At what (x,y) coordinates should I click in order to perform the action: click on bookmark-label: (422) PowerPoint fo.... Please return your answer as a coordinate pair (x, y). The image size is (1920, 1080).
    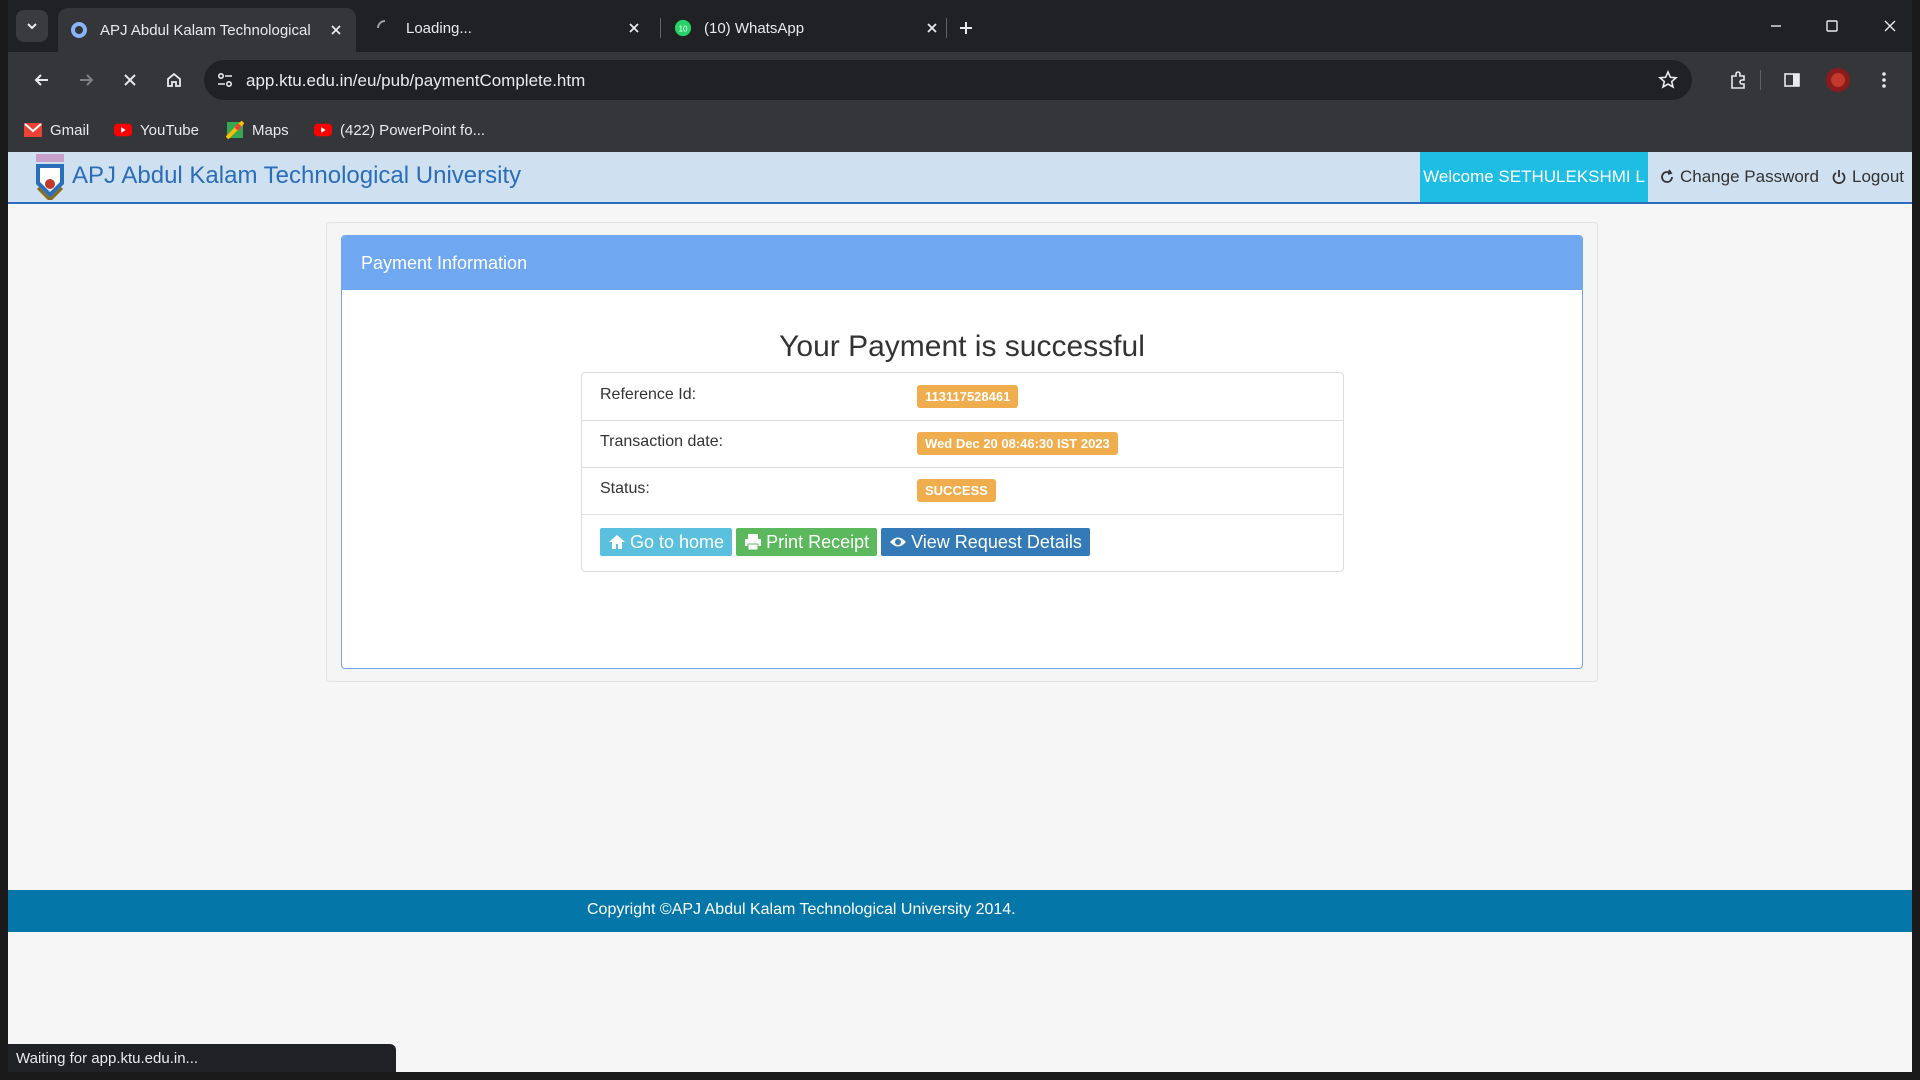
    Looking at the image, I should click on (413, 130).